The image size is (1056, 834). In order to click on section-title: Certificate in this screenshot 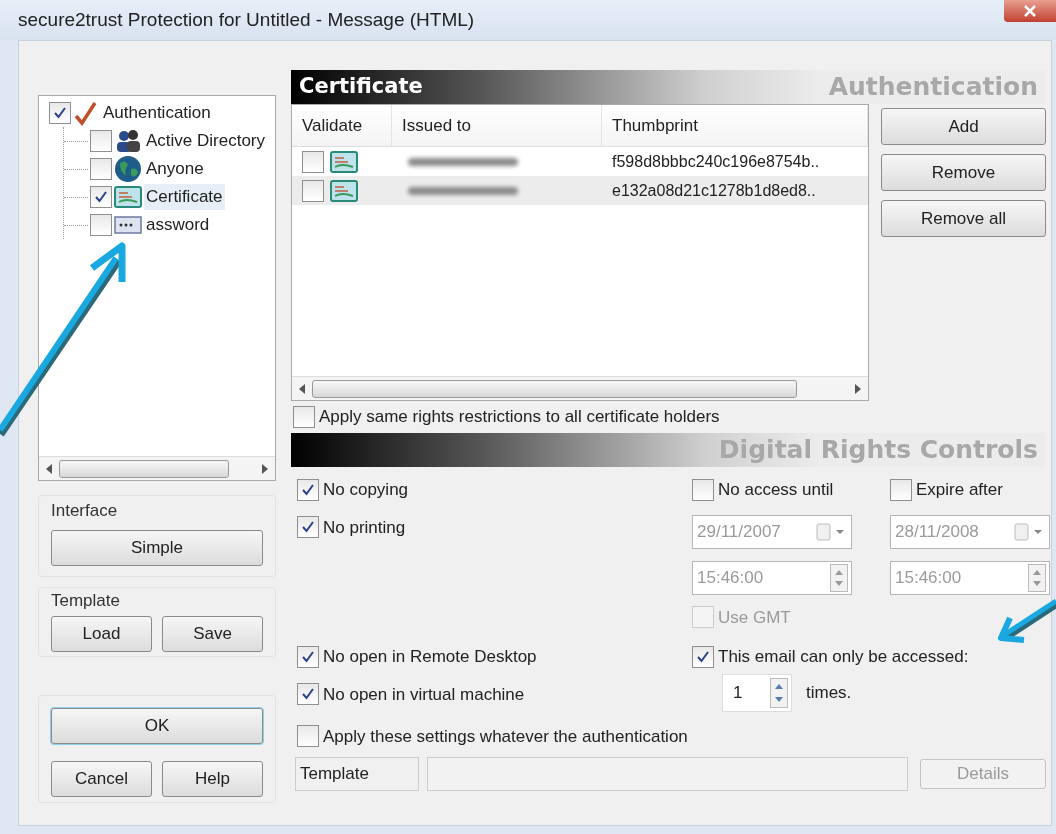, I will do `click(361, 87)`.